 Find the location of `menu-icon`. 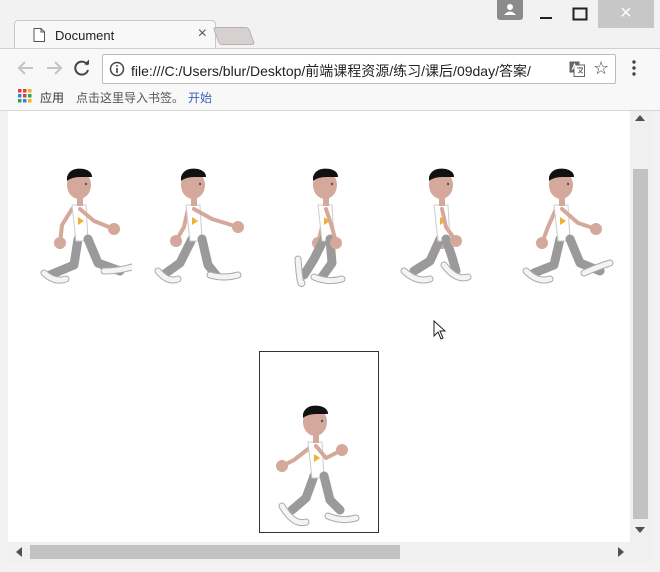

menu-icon is located at coordinates (634, 68).